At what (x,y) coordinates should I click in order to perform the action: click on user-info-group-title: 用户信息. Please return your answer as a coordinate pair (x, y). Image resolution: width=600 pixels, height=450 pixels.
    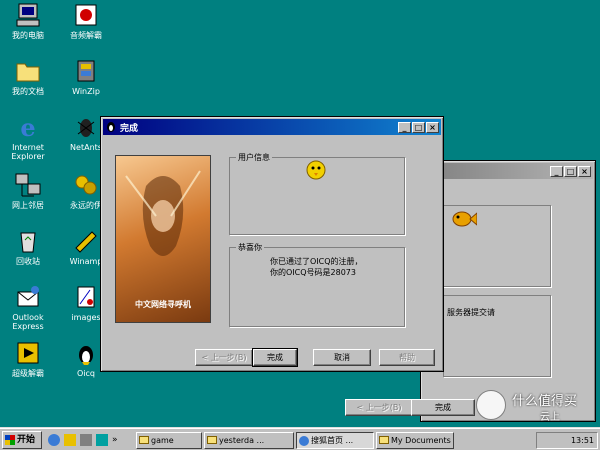
    Looking at the image, I should click on (254, 157).